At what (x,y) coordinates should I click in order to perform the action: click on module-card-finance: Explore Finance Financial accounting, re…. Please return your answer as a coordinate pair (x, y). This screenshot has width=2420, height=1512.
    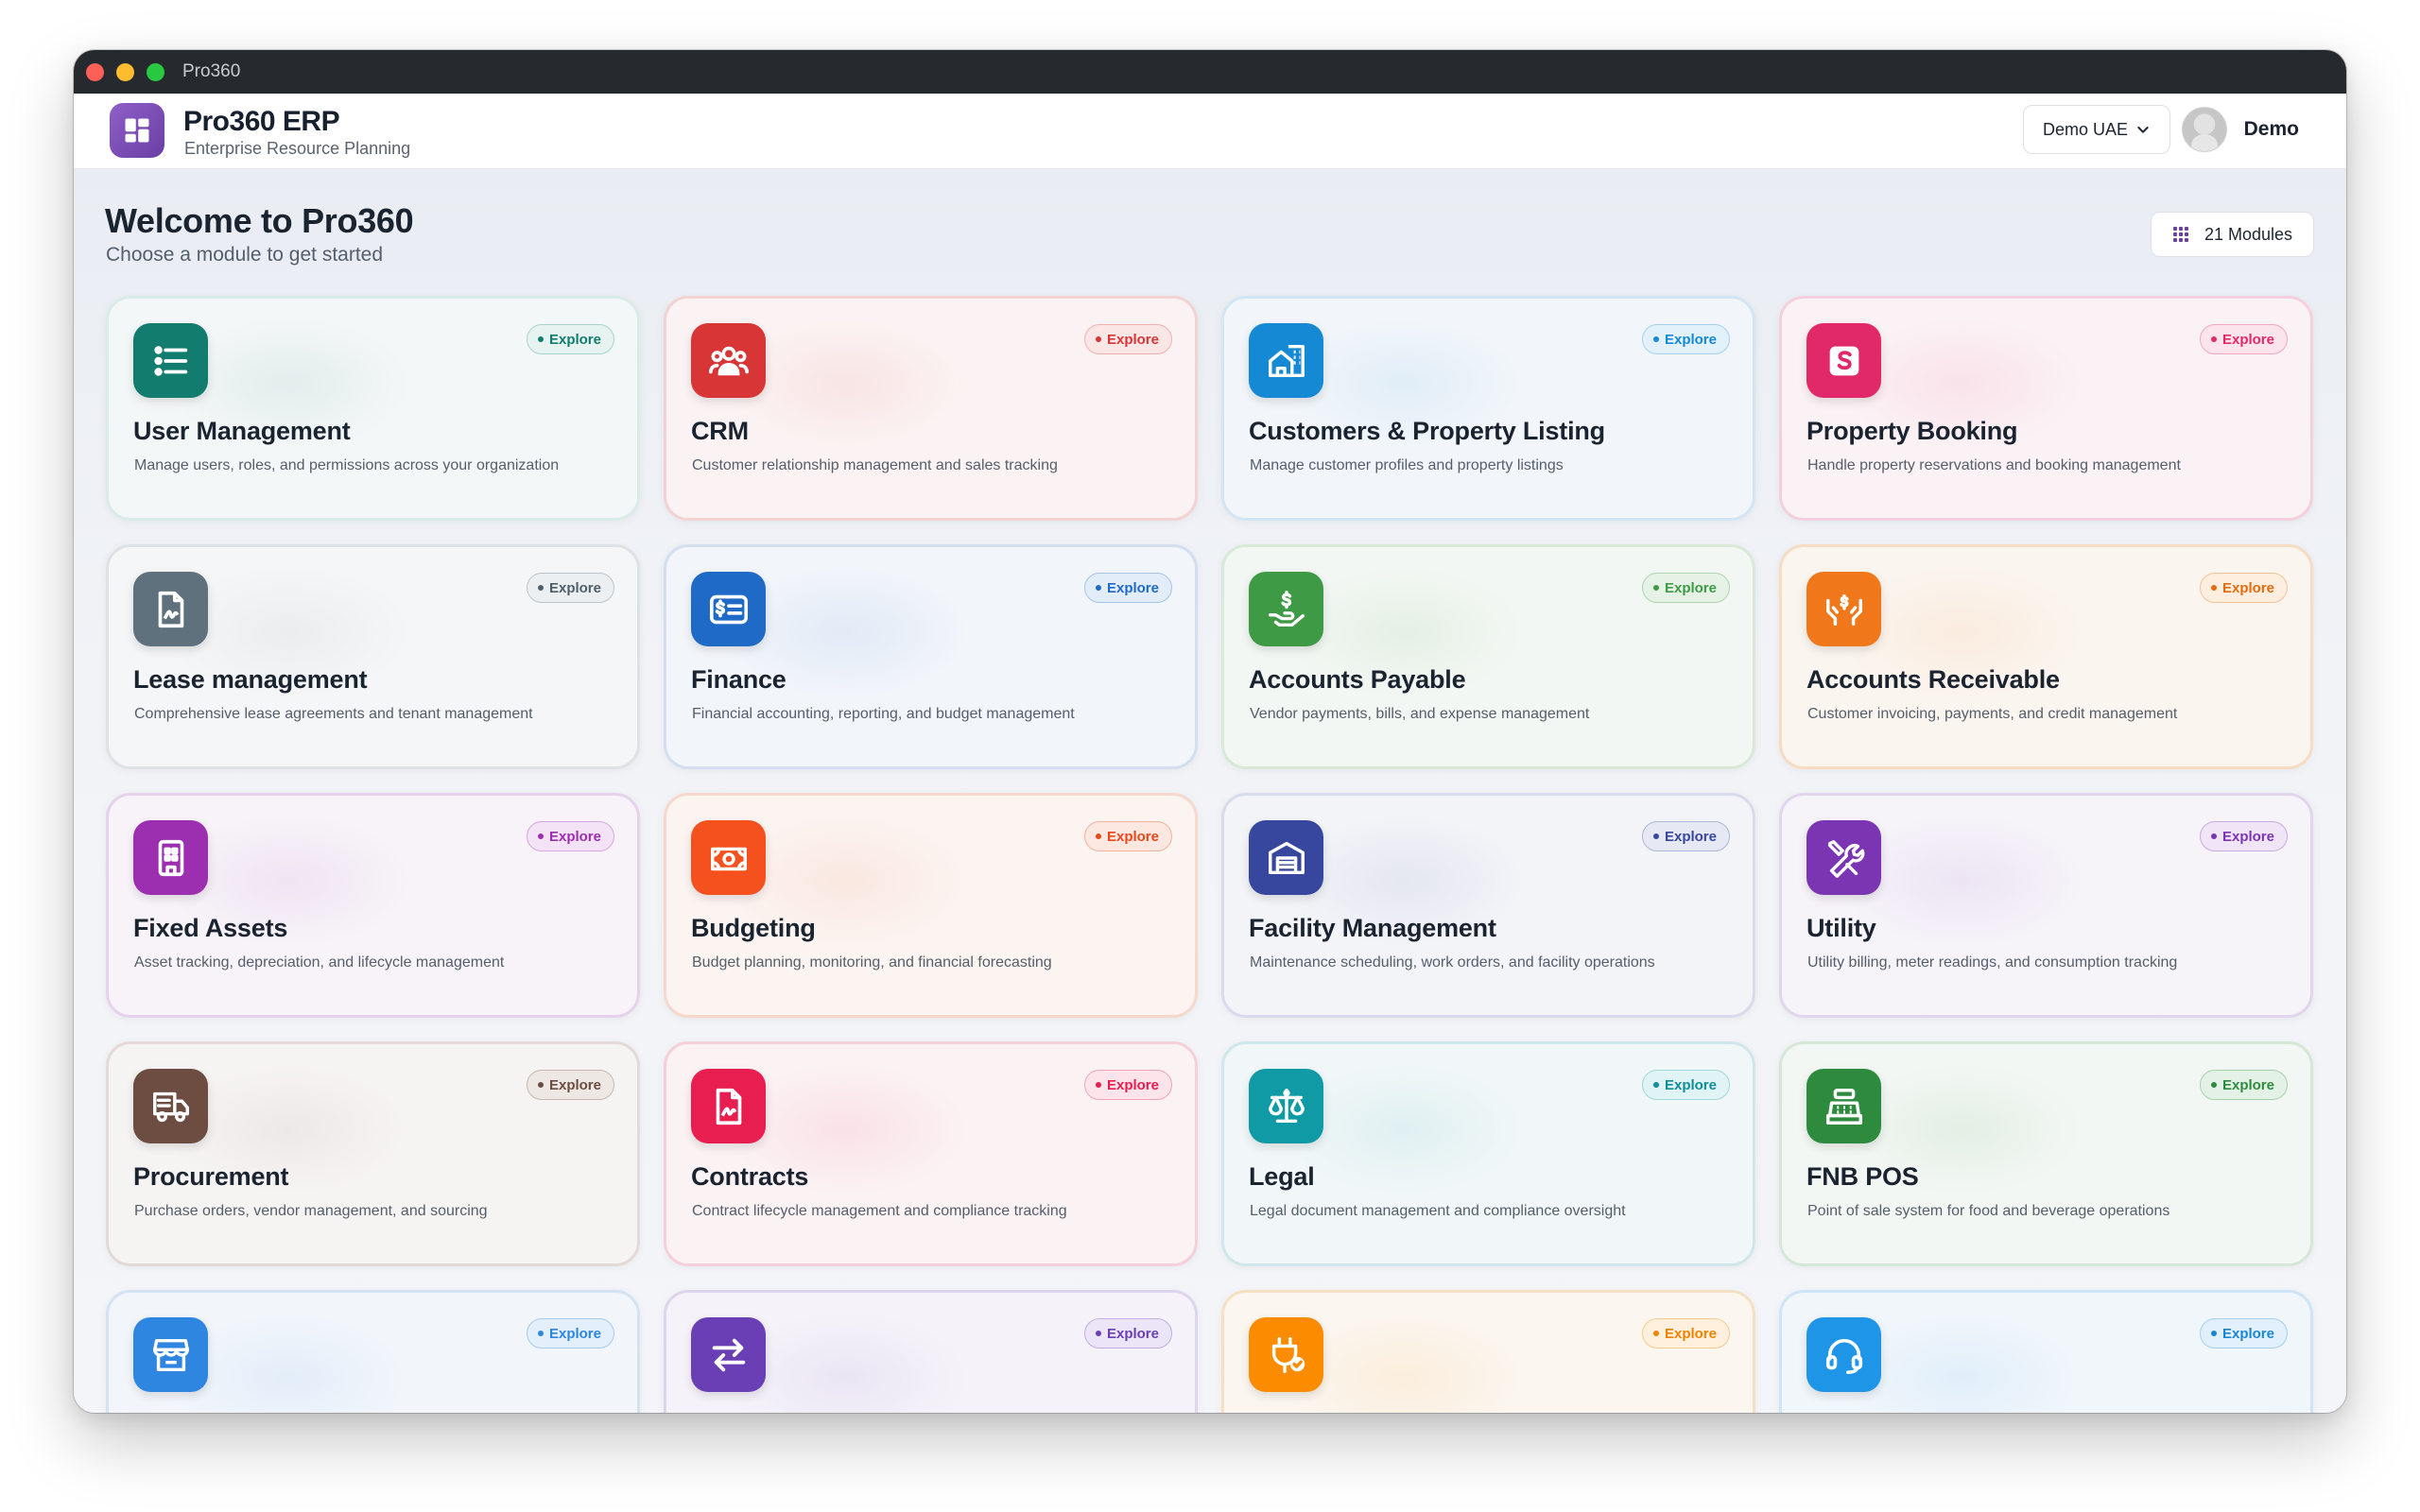
    Looking at the image, I should click on (931, 656).